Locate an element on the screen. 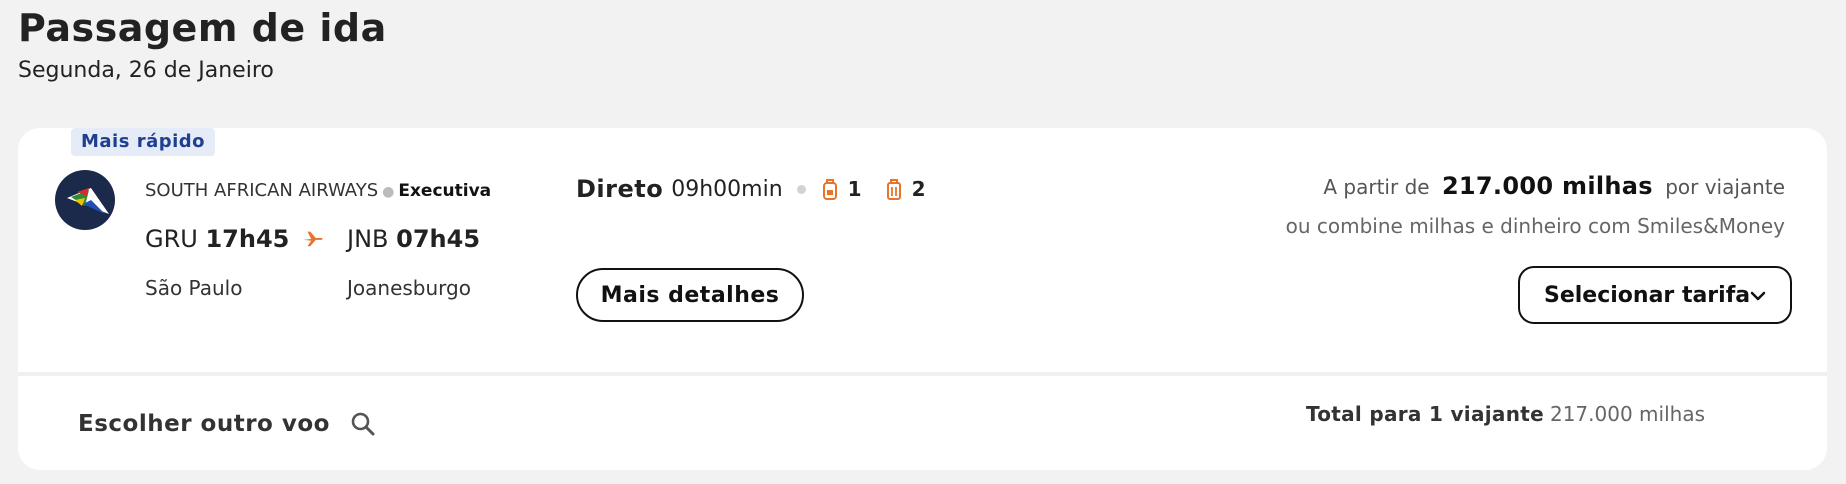  origin-time: 17h45 is located at coordinates (247, 239).